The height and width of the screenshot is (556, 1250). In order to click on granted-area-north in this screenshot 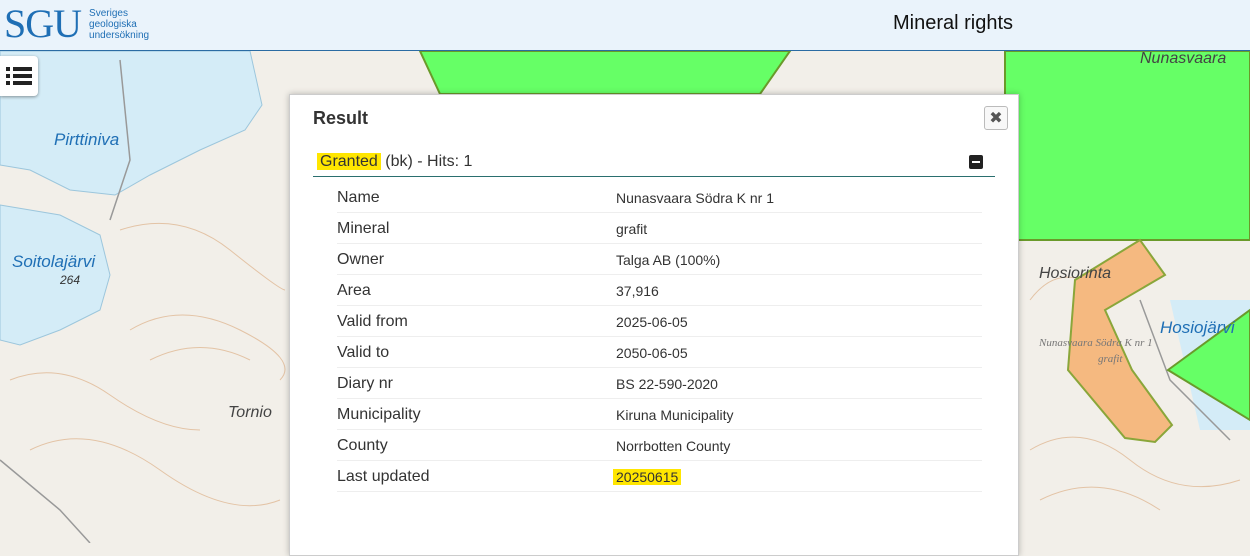, I will do `click(605, 73)`.